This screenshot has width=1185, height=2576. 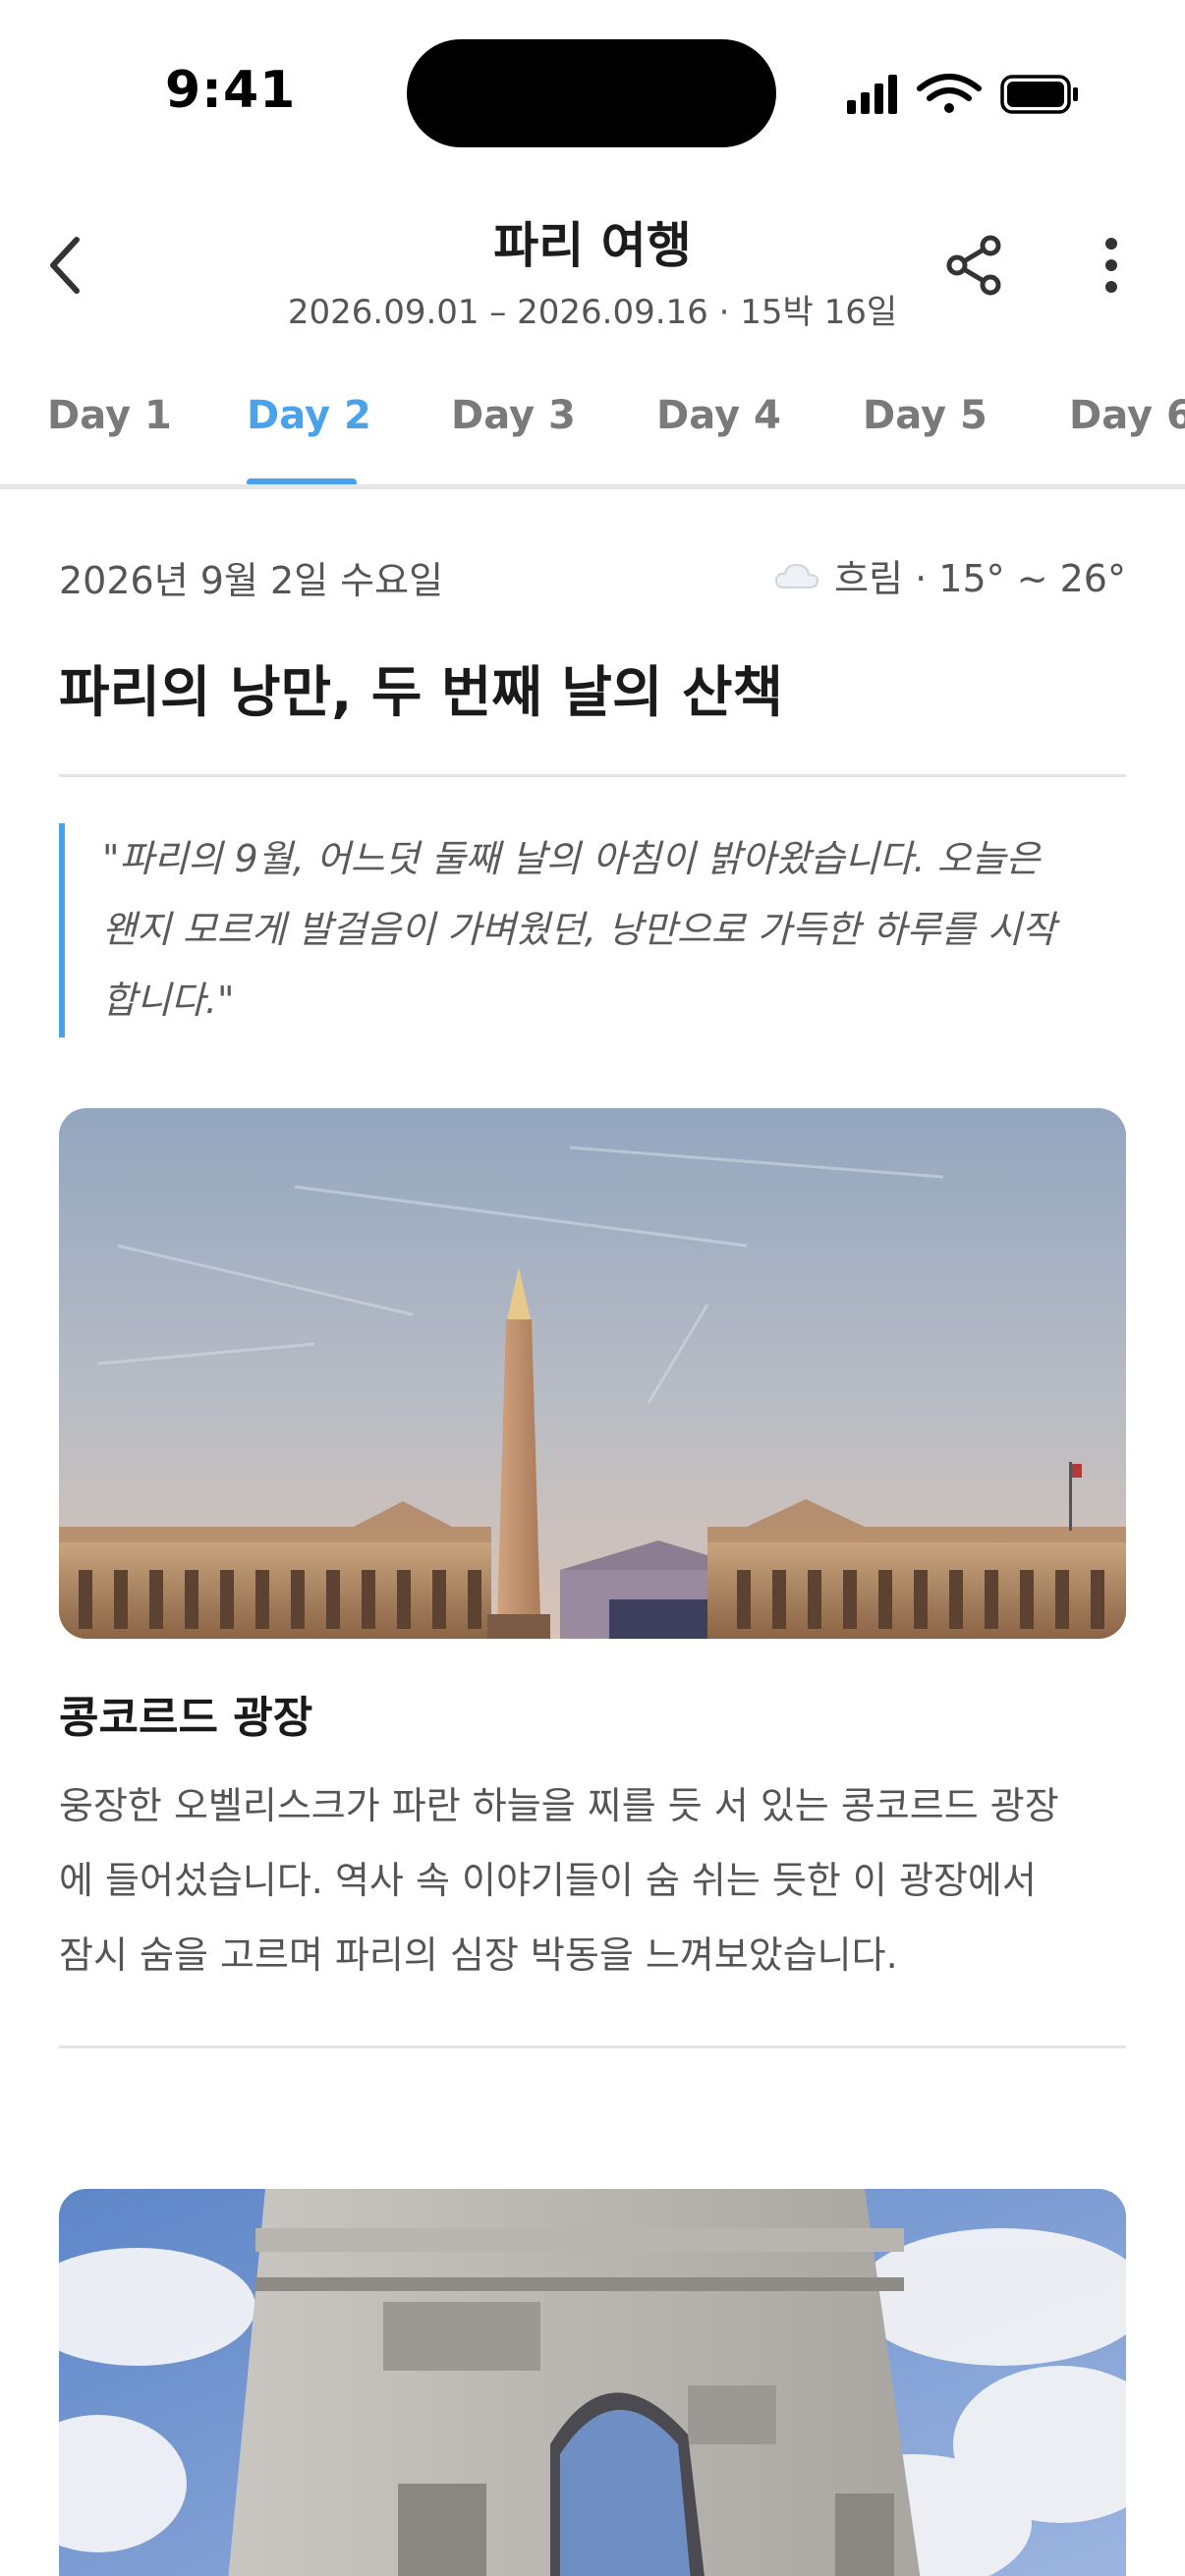 What do you see at coordinates (231, 90) in the screenshot?
I see `status-time: 9:41` at bounding box center [231, 90].